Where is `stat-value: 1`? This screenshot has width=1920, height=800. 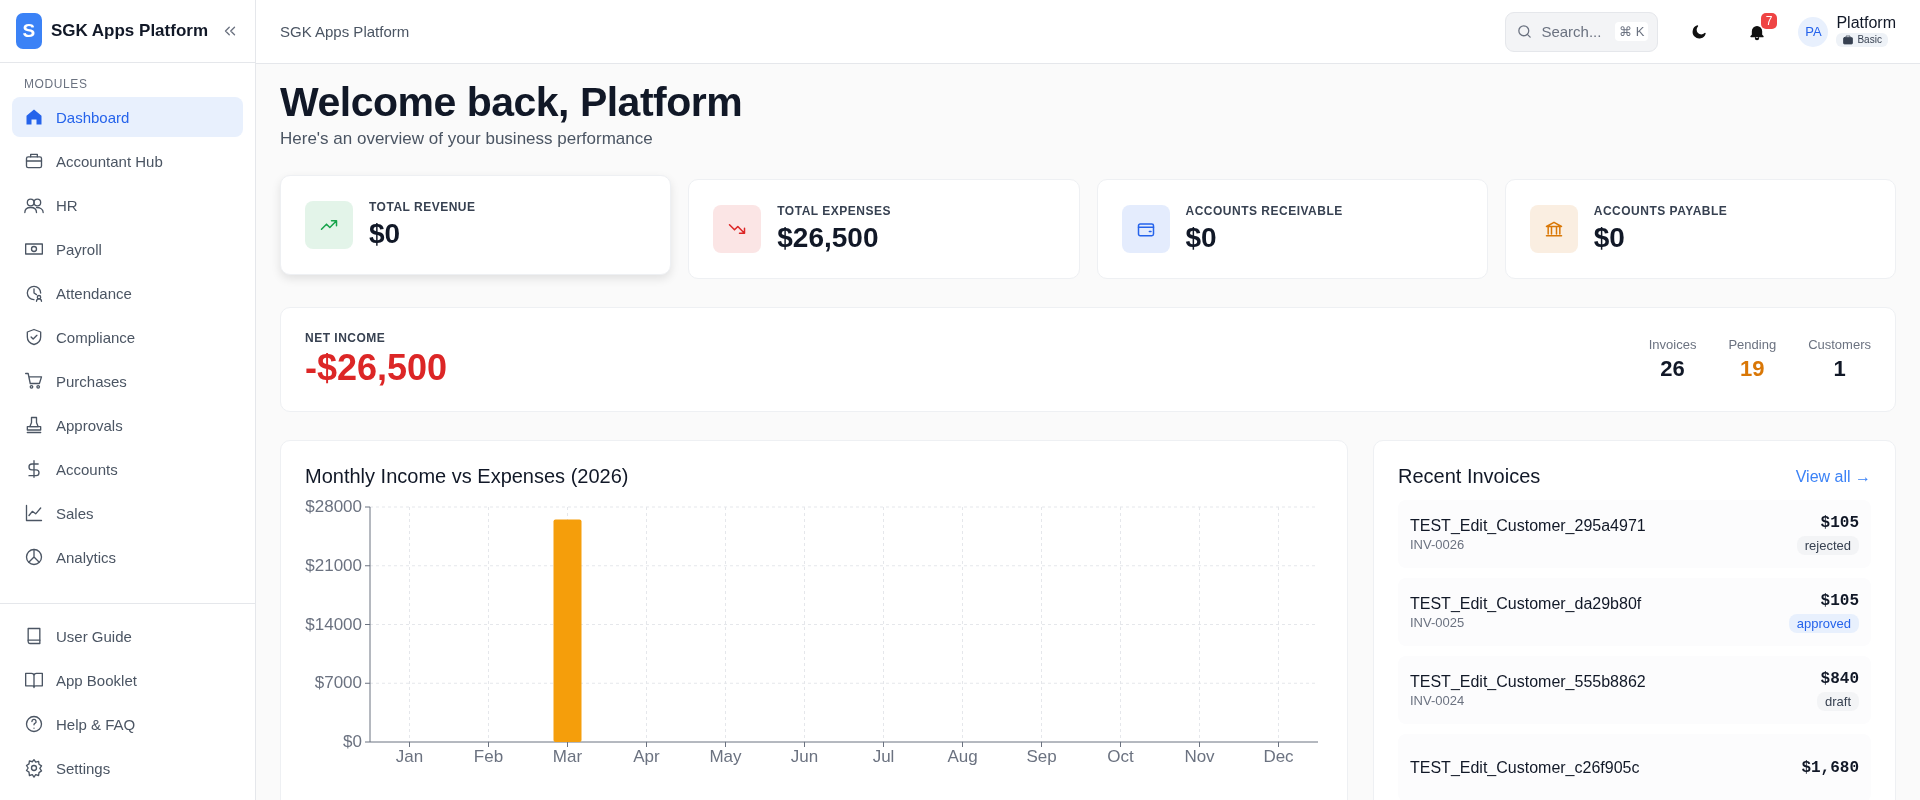
stat-value: 1 is located at coordinates (1839, 369).